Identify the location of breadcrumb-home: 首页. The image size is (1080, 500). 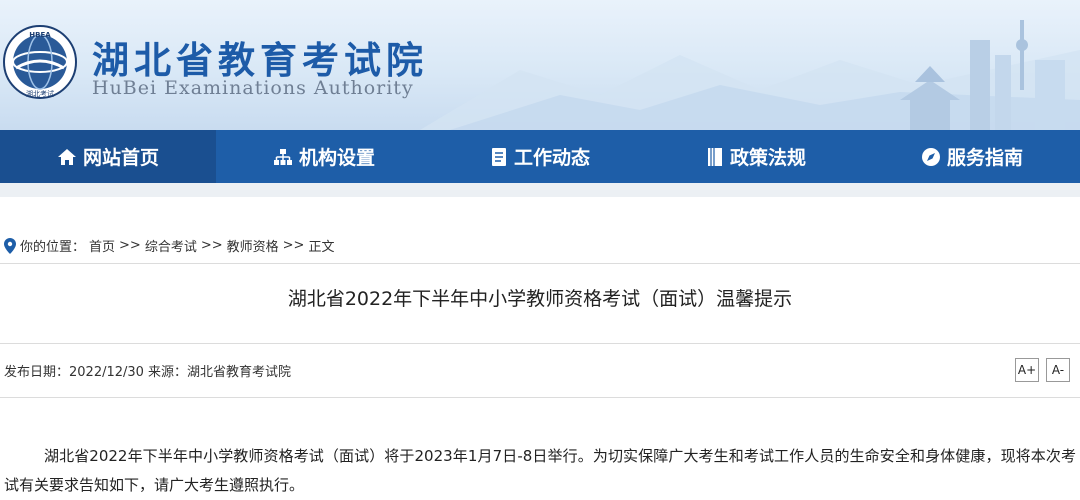
(102, 245).